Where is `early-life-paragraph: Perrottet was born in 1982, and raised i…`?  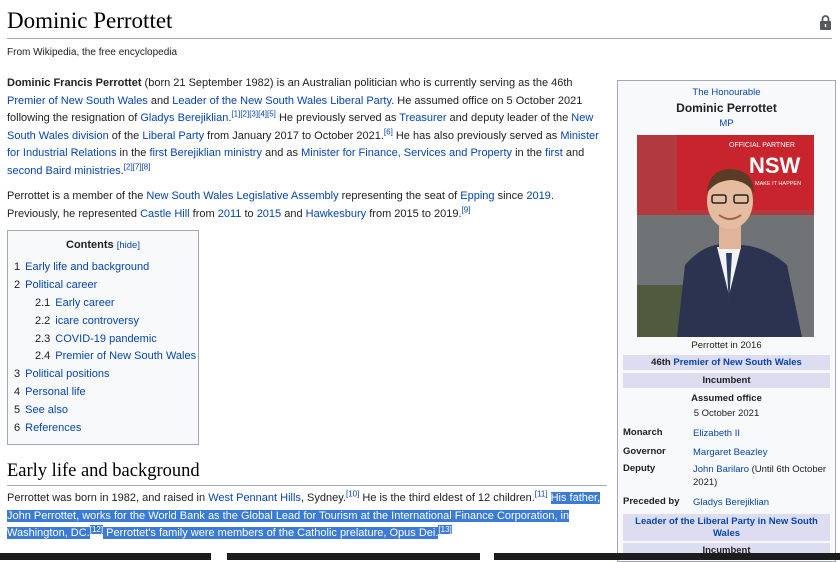 early-life-paragraph: Perrottet was born in 1982, and raised i… is located at coordinates (306, 516).